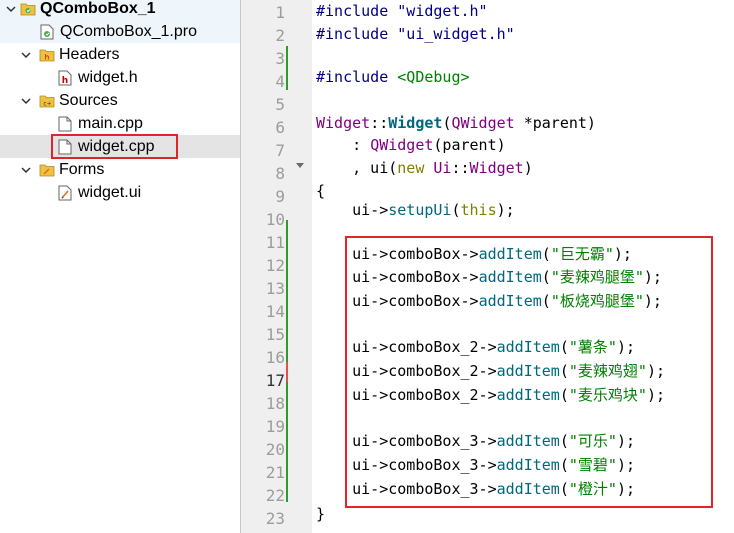 This screenshot has height=533, width=734. I want to click on forms-label: Forms, so click(82, 169).